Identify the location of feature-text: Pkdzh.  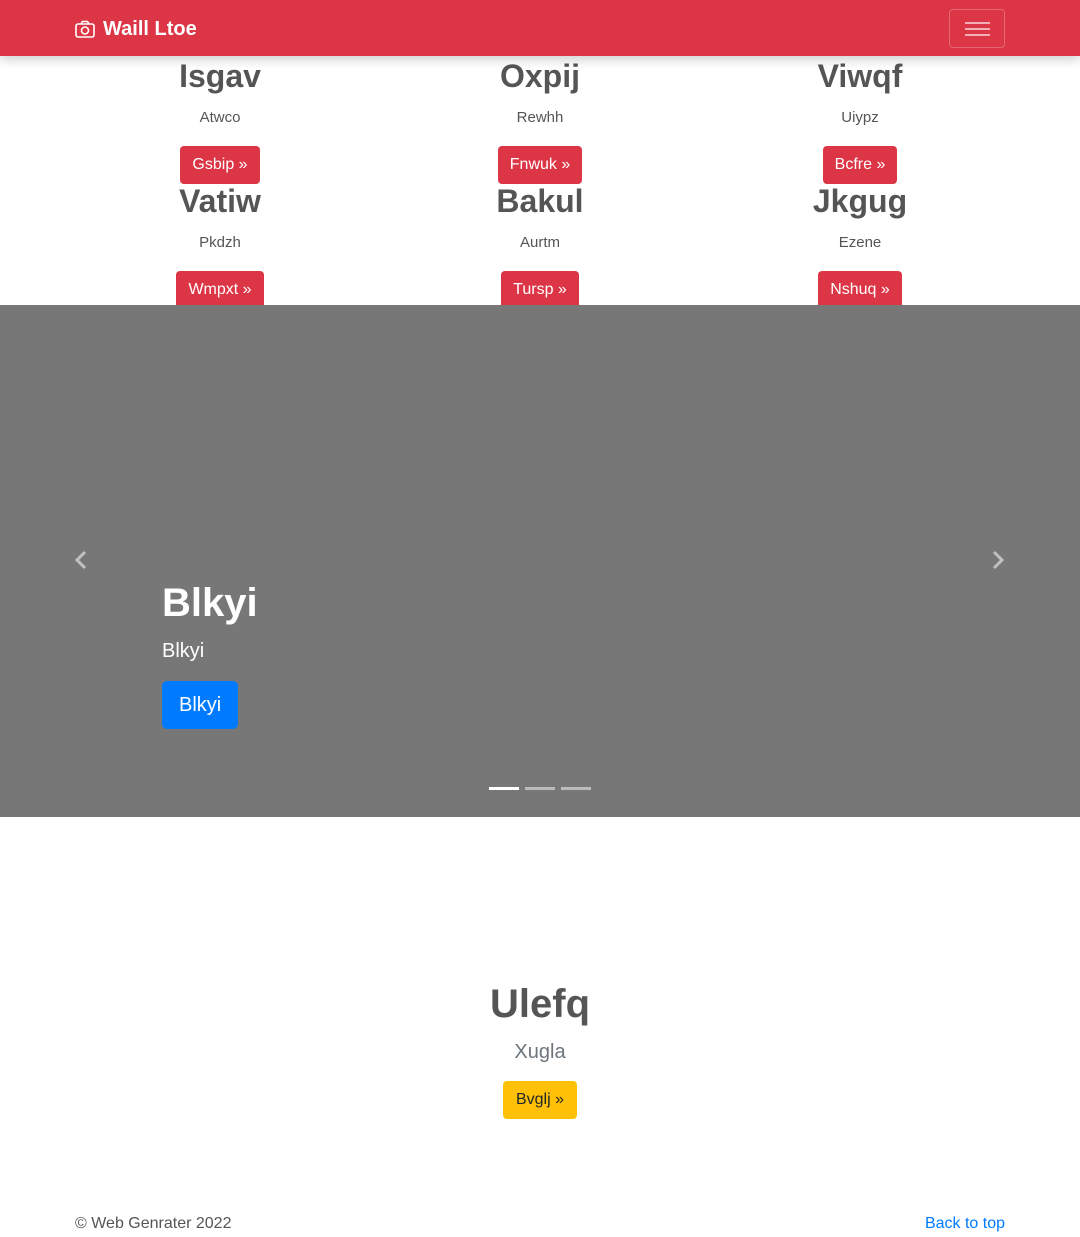
(220, 242).